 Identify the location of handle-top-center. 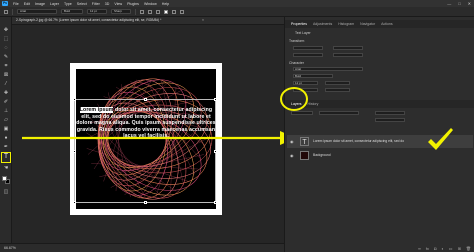
(145, 99).